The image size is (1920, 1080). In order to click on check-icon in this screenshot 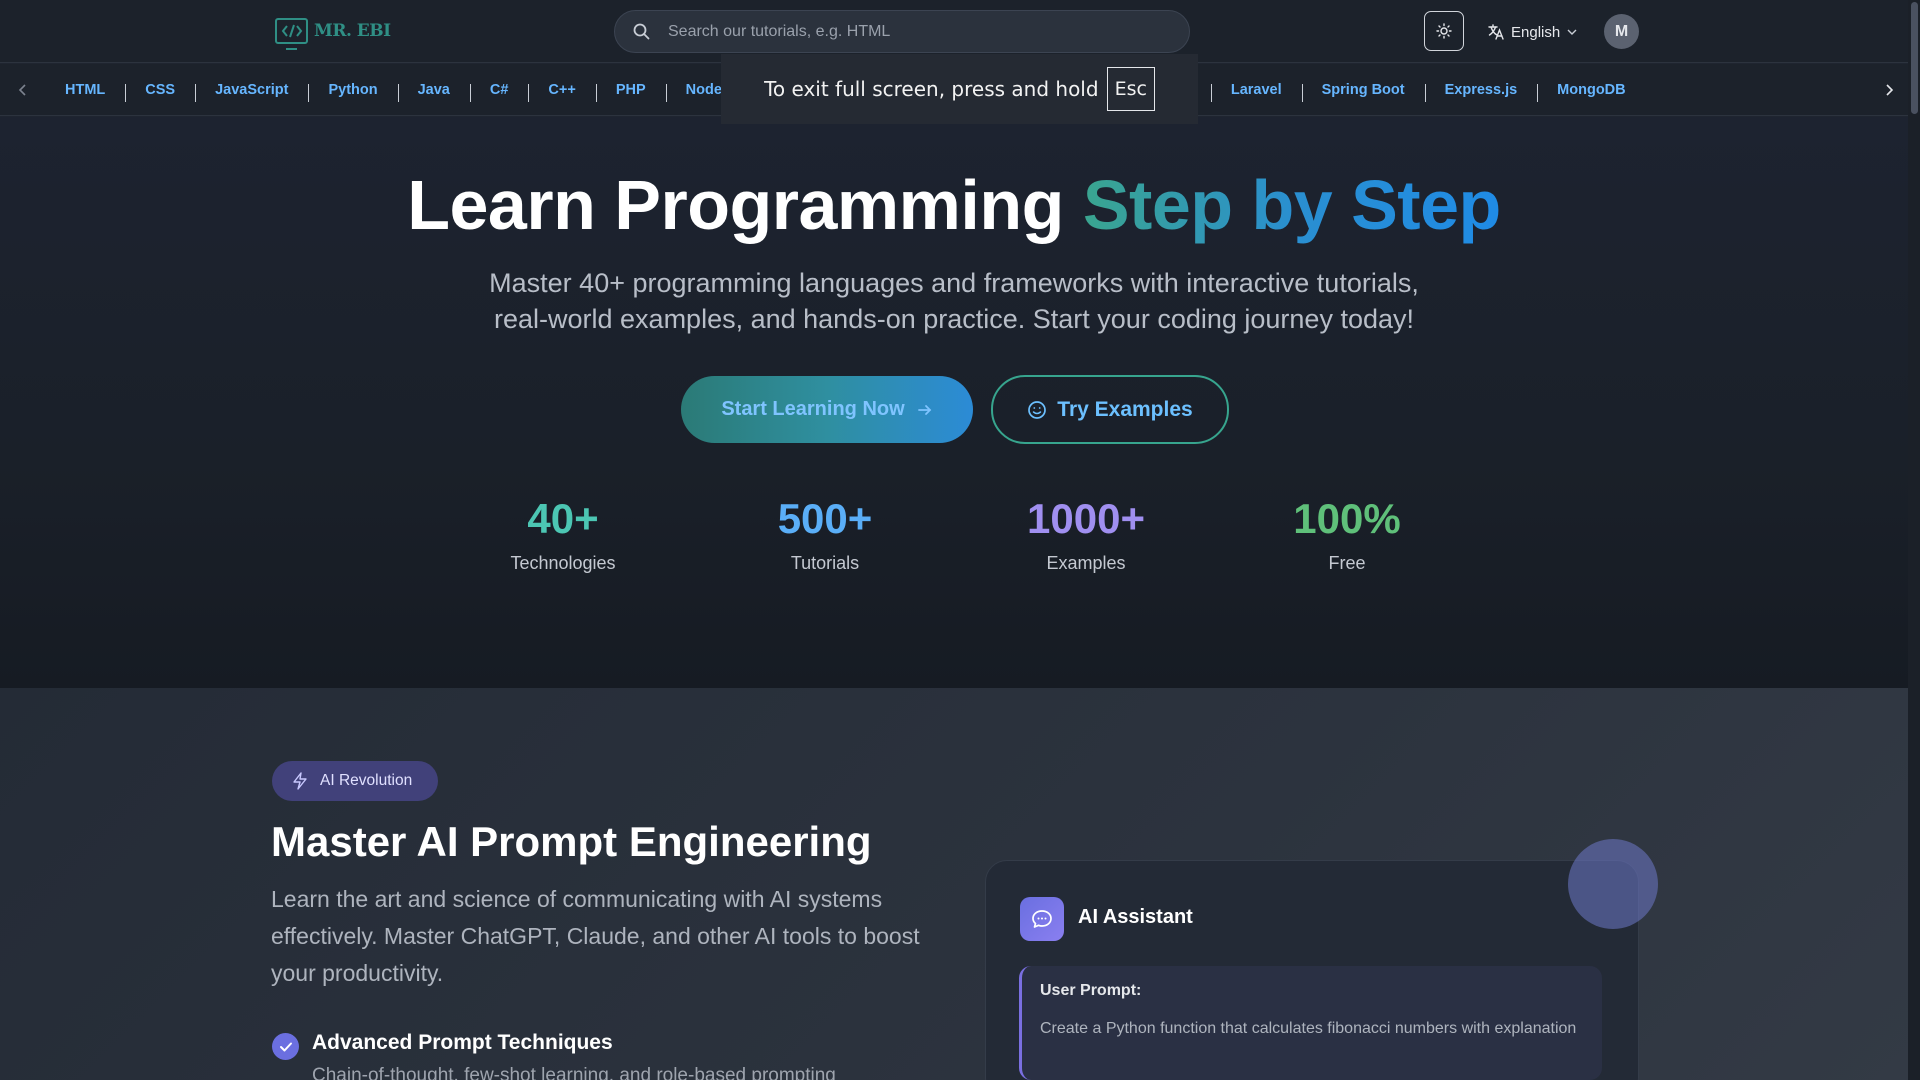, I will do `click(285, 1046)`.